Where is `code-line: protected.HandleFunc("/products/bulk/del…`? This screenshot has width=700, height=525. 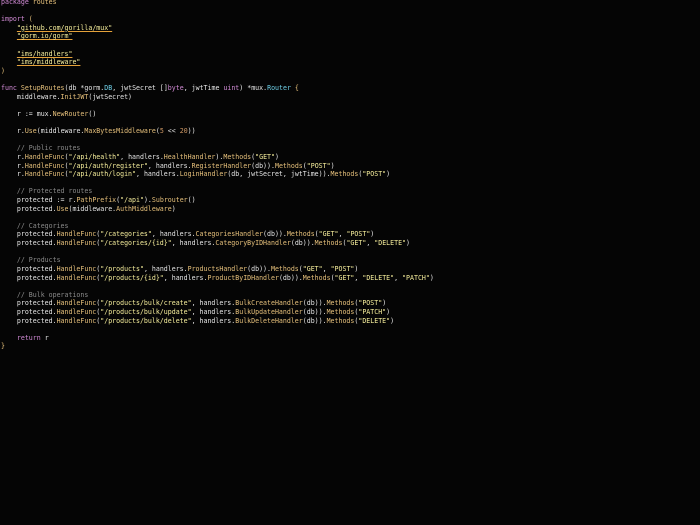
code-line: protected.HandleFunc("/products/bulk/del… is located at coordinates (217, 321).